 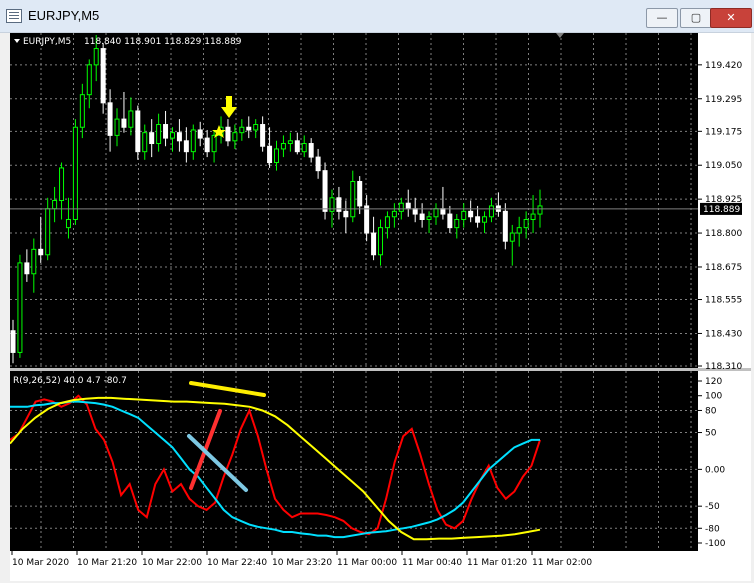 I want to click on price-tick-label: 118.675, so click(x=723, y=268).